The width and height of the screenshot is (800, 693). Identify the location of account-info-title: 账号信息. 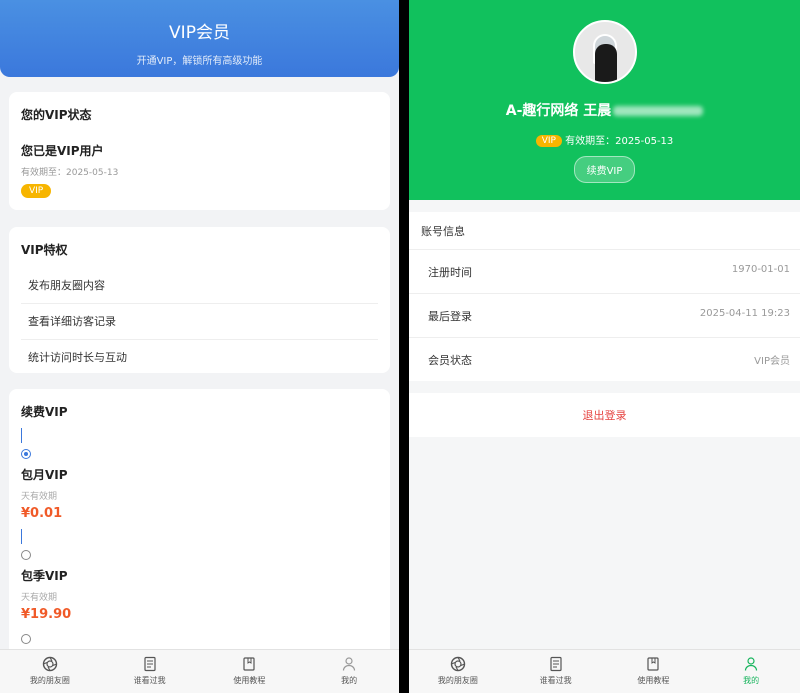
(604, 231).